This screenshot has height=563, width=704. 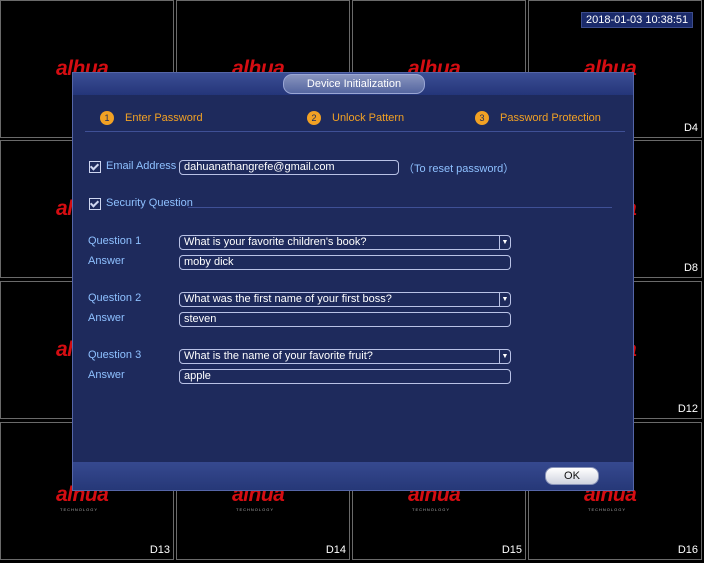 What do you see at coordinates (353, 476) in the screenshot?
I see `dialog-footer: OK` at bounding box center [353, 476].